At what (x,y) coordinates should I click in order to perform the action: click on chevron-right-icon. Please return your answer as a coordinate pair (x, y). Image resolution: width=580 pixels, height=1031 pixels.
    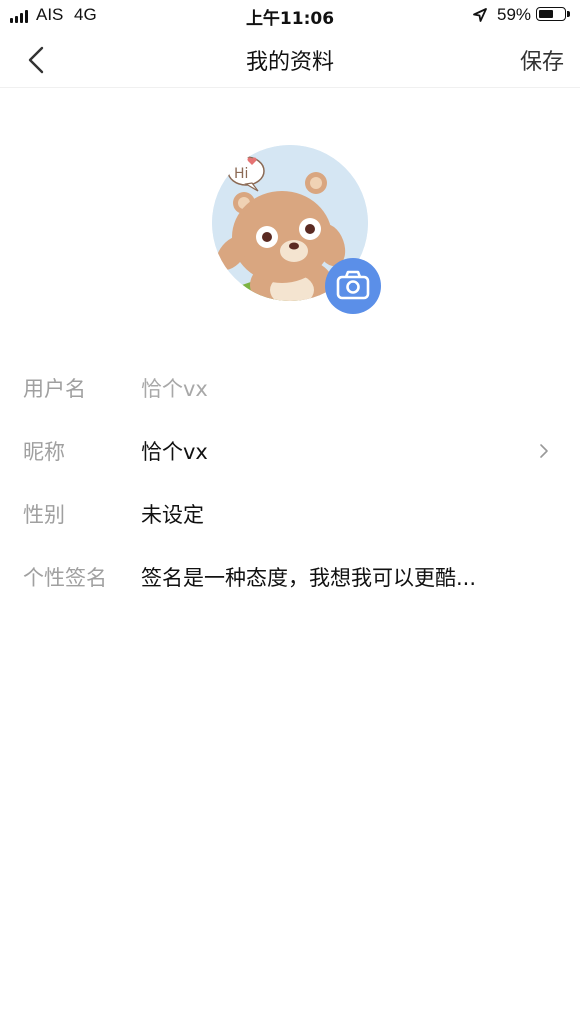
    Looking at the image, I should click on (544, 450).